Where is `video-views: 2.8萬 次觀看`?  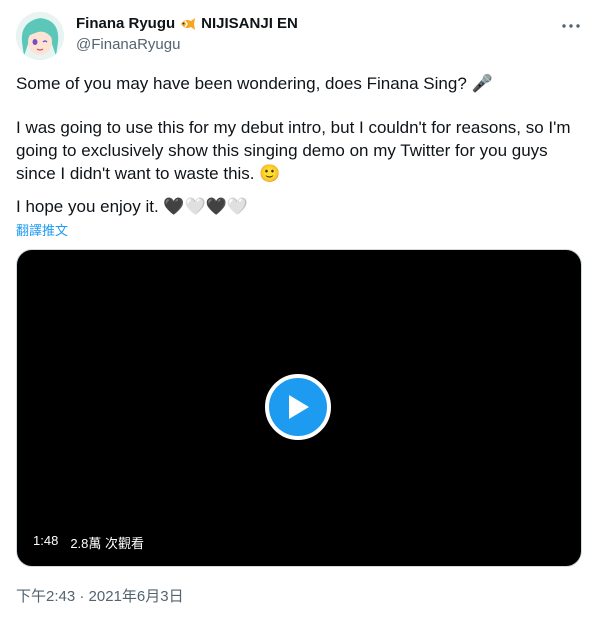 video-views: 2.8萬 次觀看 is located at coordinates (107, 543).